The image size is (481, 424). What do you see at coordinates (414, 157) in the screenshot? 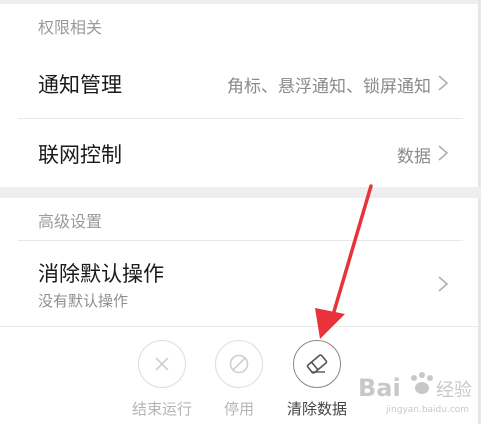
I see `row-value: 数据` at bounding box center [414, 157].